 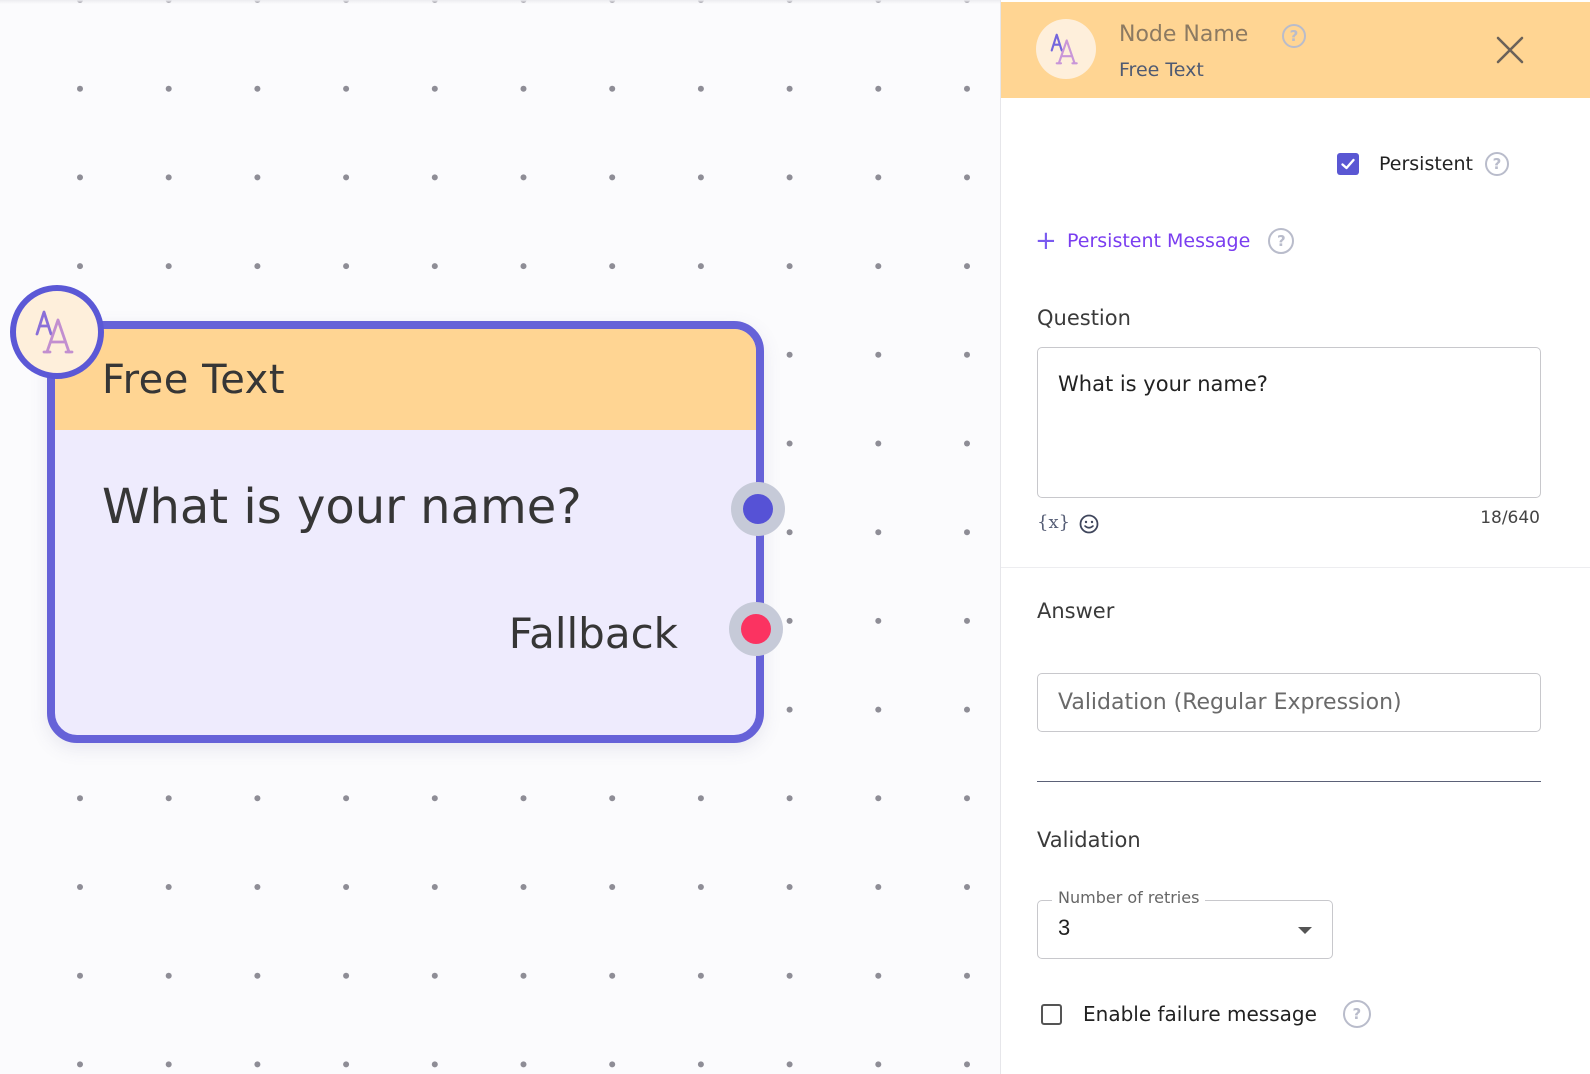 What do you see at coordinates (1051, 1014) in the screenshot?
I see `failure-message-checkbox` at bounding box center [1051, 1014].